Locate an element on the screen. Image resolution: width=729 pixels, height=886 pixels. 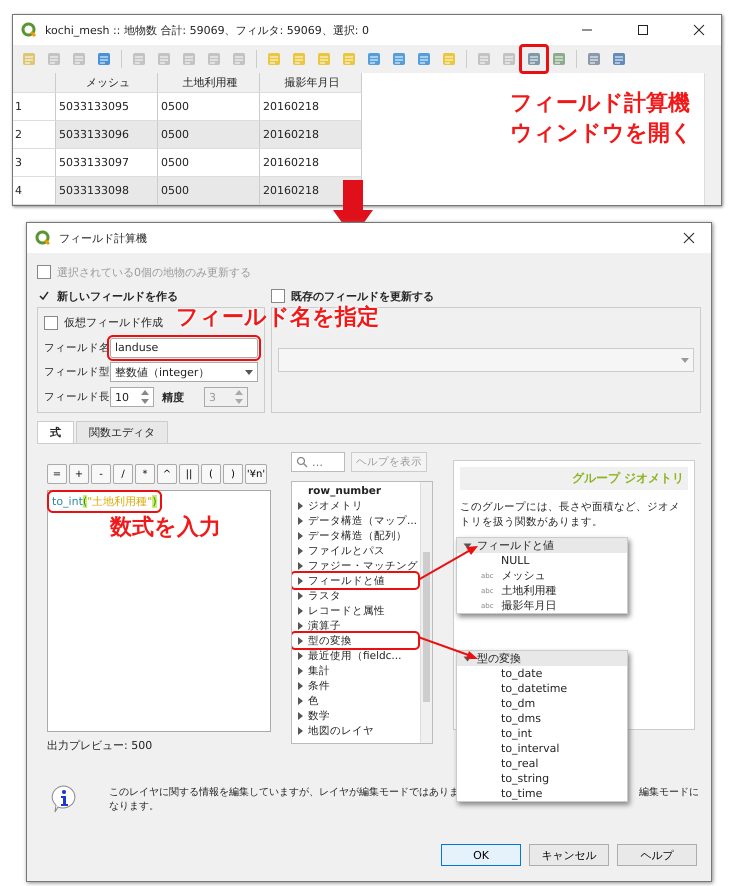
length-spinbox: 10 is located at coordinates (132, 397).